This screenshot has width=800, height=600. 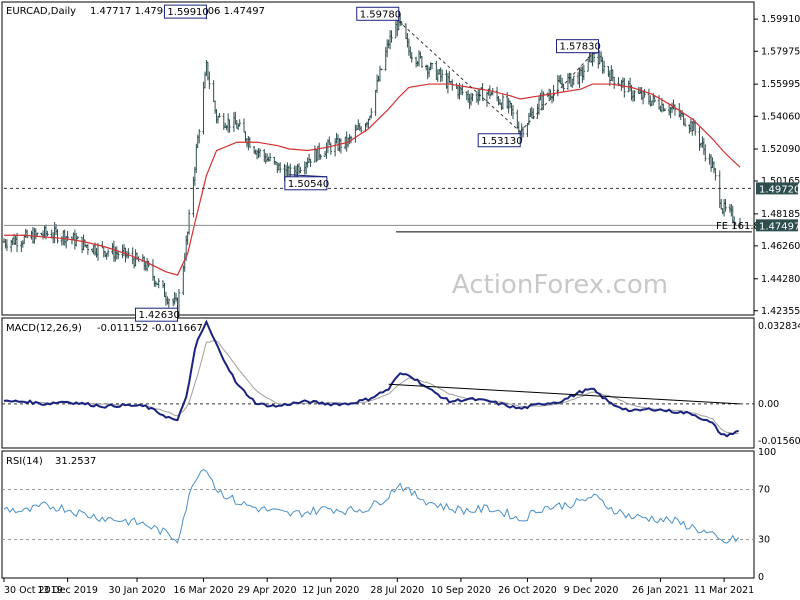 What do you see at coordinates (768, 404) in the screenshot?
I see `macd-axis-zero: 0.00` at bounding box center [768, 404].